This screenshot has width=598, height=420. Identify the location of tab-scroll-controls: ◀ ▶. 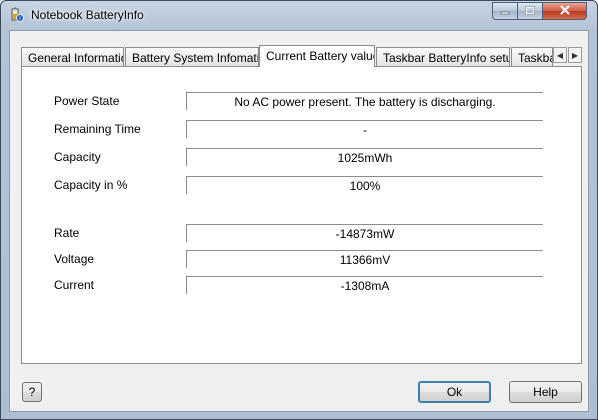
(568, 55).